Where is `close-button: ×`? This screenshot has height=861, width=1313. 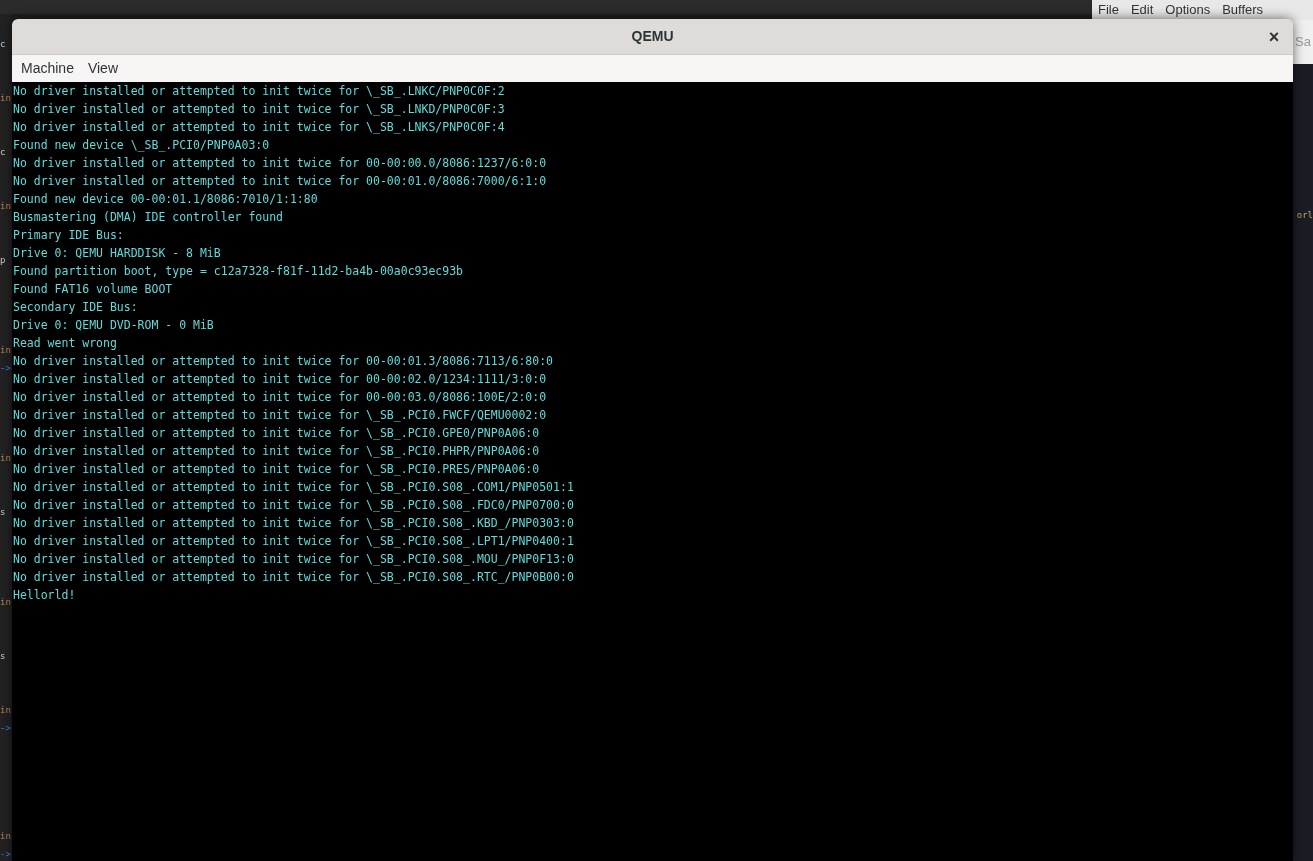
close-button: × is located at coordinates (1274, 37).